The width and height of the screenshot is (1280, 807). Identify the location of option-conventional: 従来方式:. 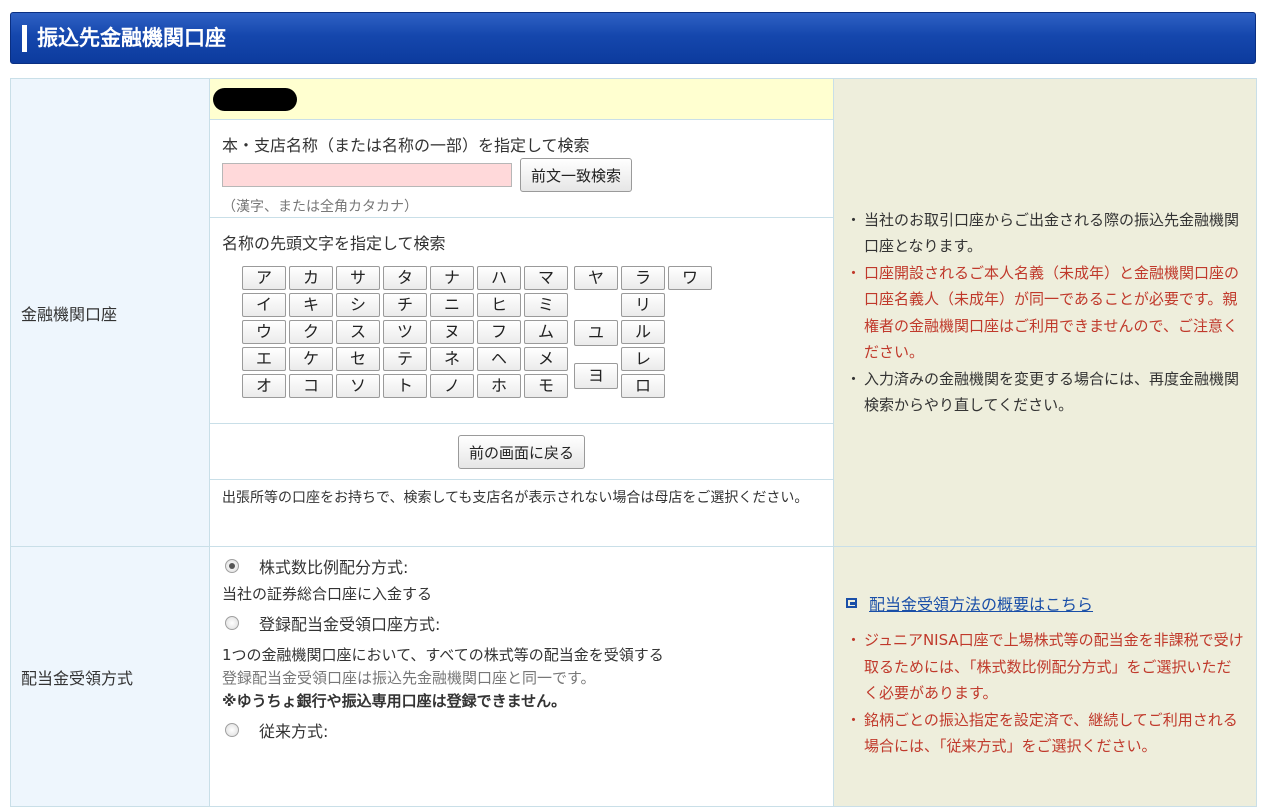
(521, 730).